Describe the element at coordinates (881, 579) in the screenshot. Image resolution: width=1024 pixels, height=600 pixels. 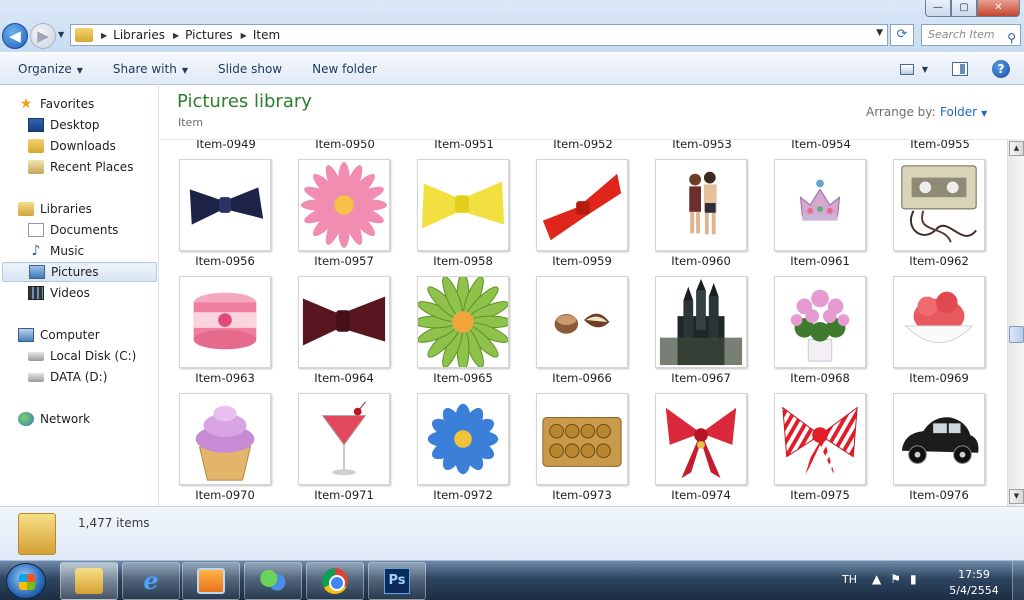
I see `show-hidden-icons-icon: ▲` at that location.